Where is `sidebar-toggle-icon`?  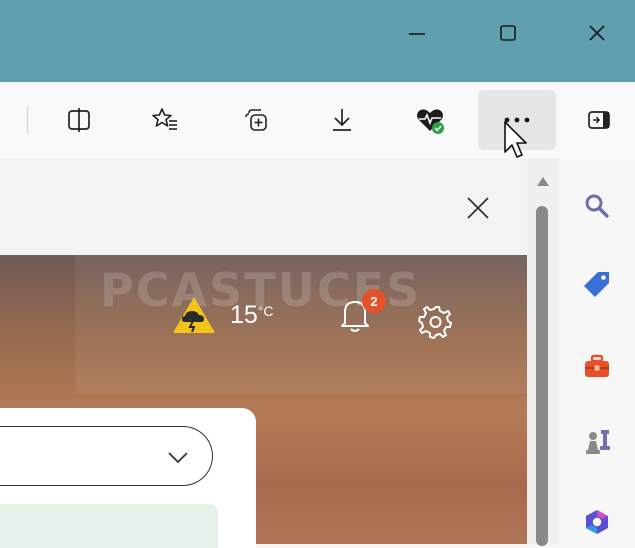
sidebar-toggle-icon is located at coordinates (599, 120).